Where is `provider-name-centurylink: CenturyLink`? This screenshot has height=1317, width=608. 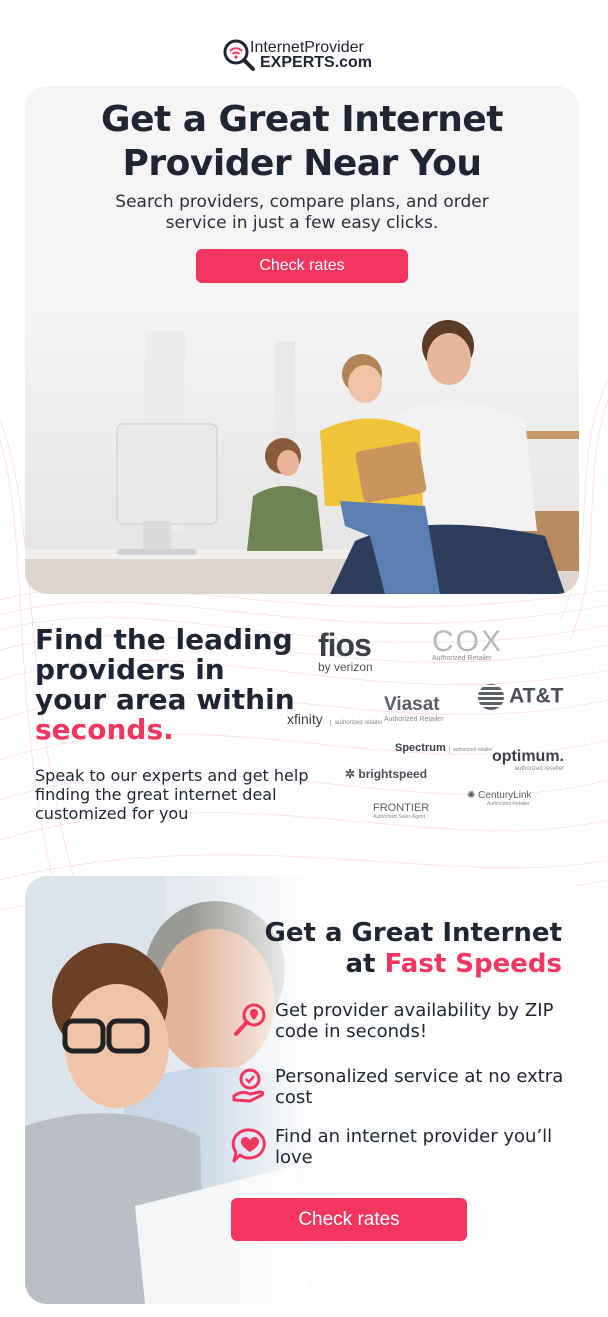
provider-name-centurylink: CenturyLink is located at coordinates (505, 795).